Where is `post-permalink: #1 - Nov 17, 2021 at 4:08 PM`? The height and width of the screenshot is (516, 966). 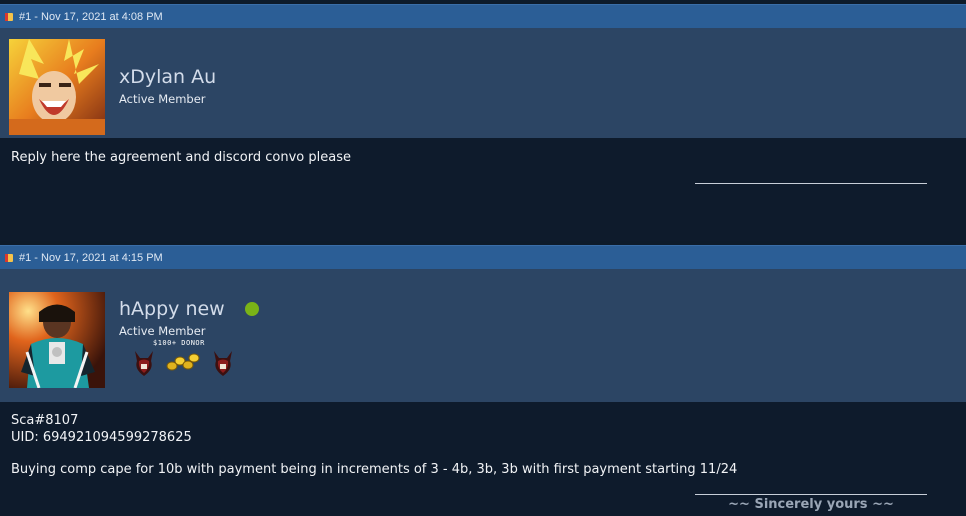 post-permalink: #1 - Nov 17, 2021 at 4:08 PM is located at coordinates (91, 17).